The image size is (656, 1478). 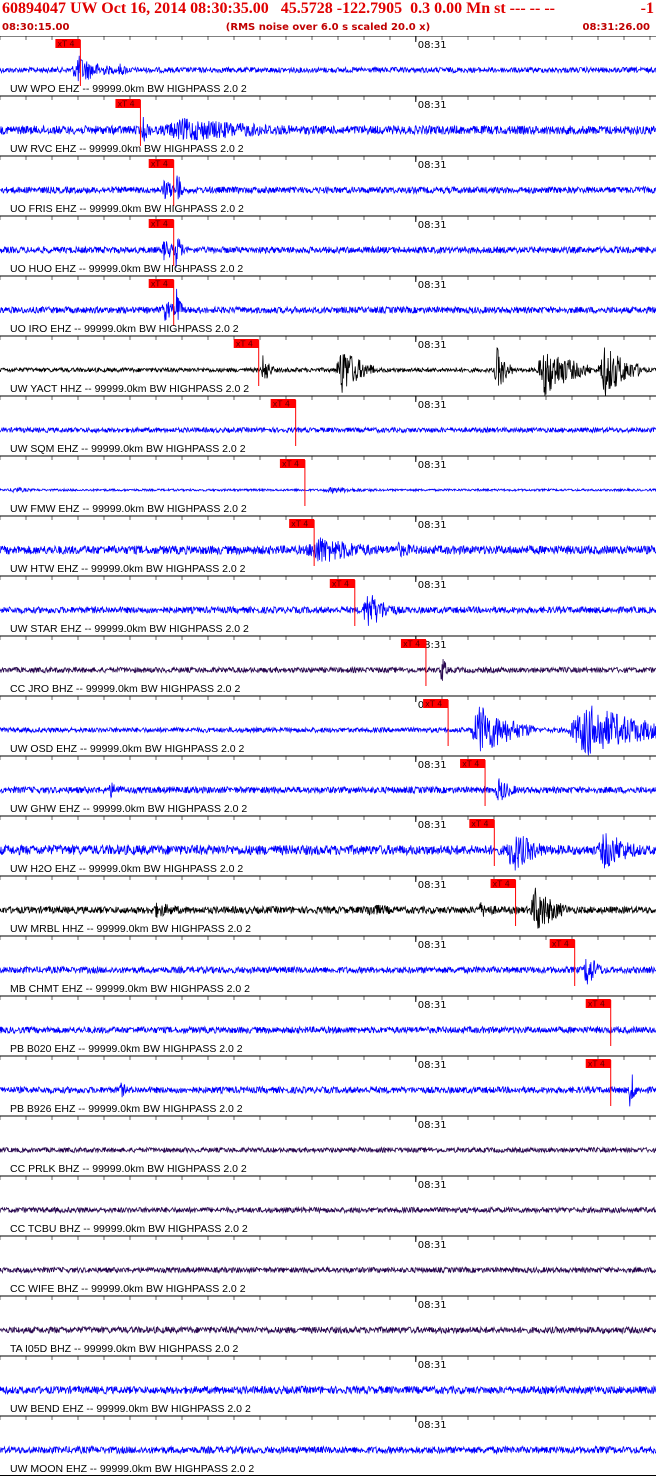 What do you see at coordinates (328, 27) in the screenshot?
I see `noise-note: (RMS noise over 6.0 s scaled 20.0 x)` at bounding box center [328, 27].